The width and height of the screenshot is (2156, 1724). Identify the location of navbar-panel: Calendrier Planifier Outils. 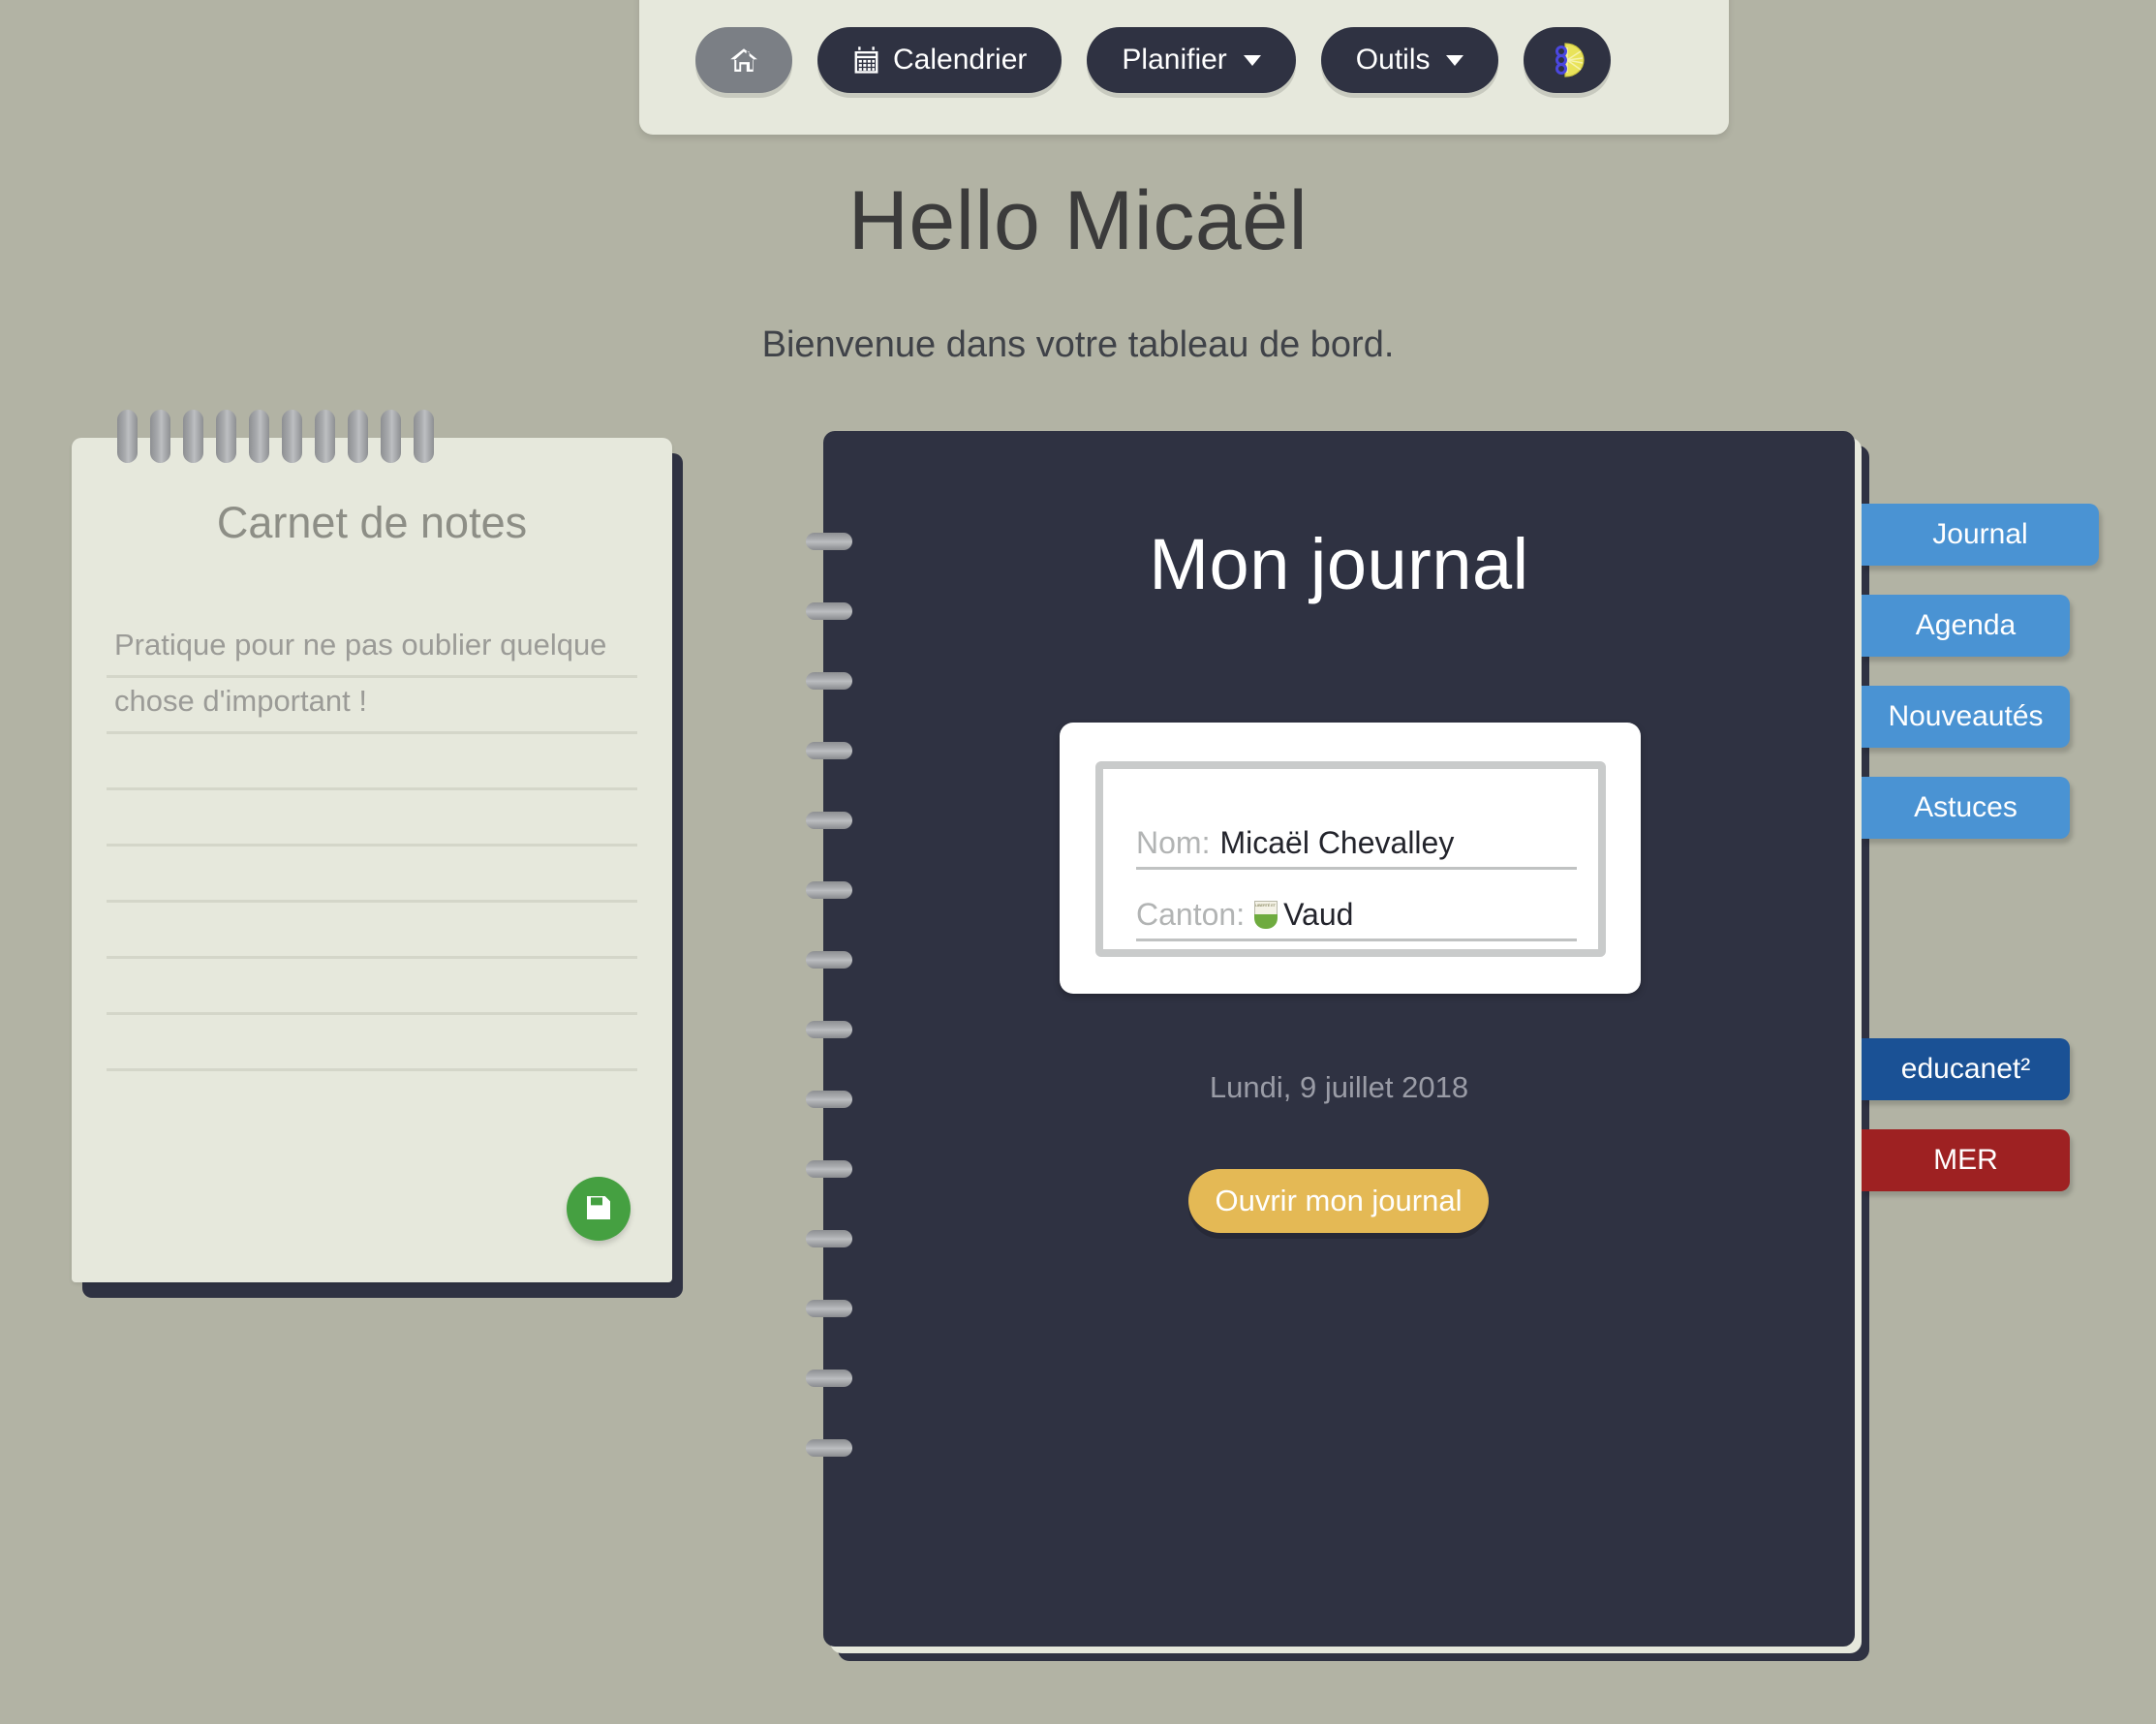
(1184, 68).